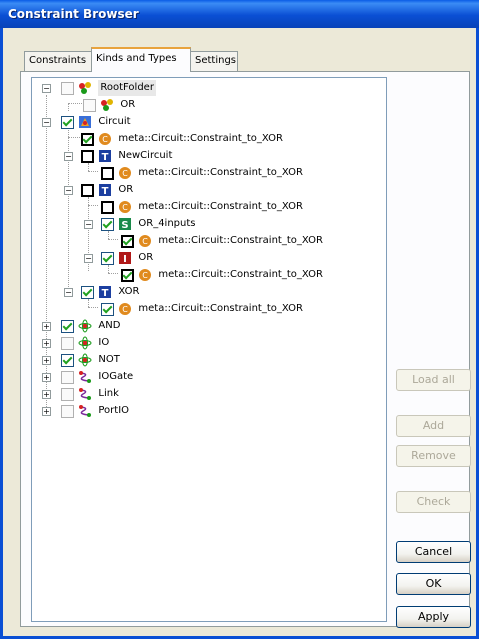 The image size is (479, 639). What do you see at coordinates (85, 122) in the screenshot?
I see `model-icon` at bounding box center [85, 122].